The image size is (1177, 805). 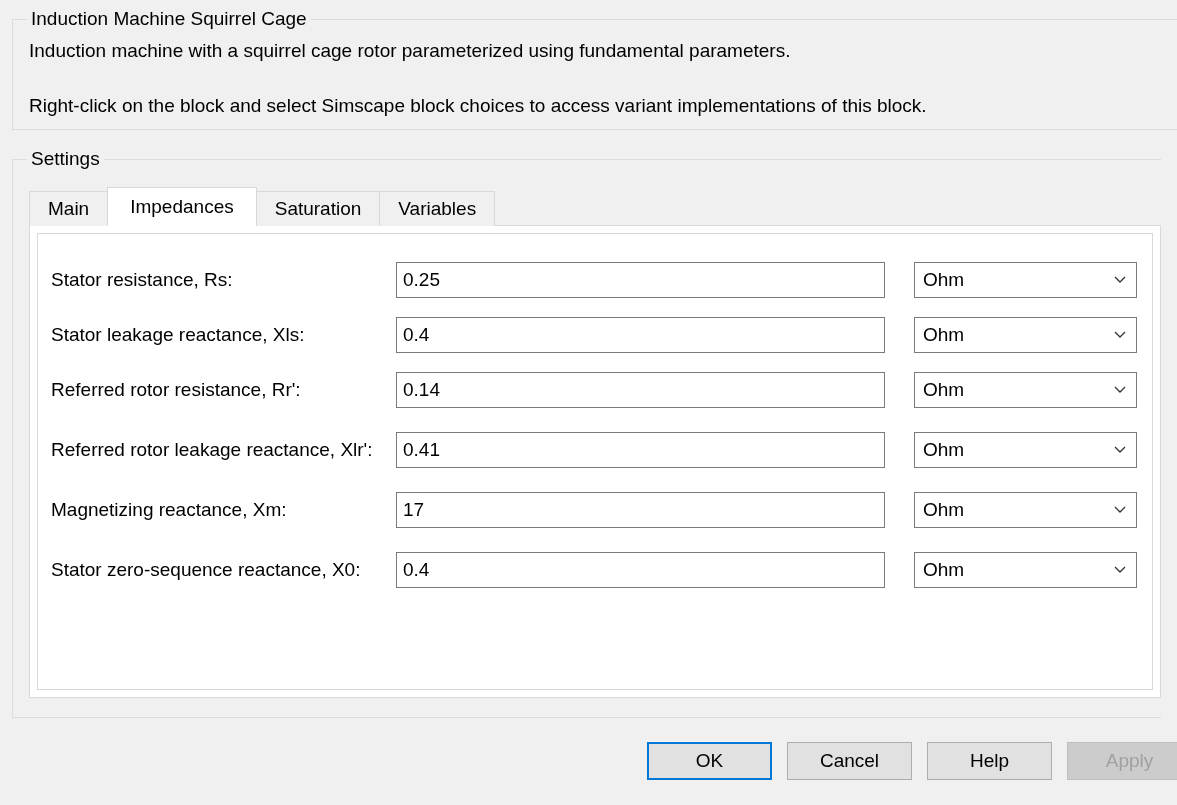 I want to click on parameter-label: Referred rotor resistance, Rr':, so click(x=176, y=389).